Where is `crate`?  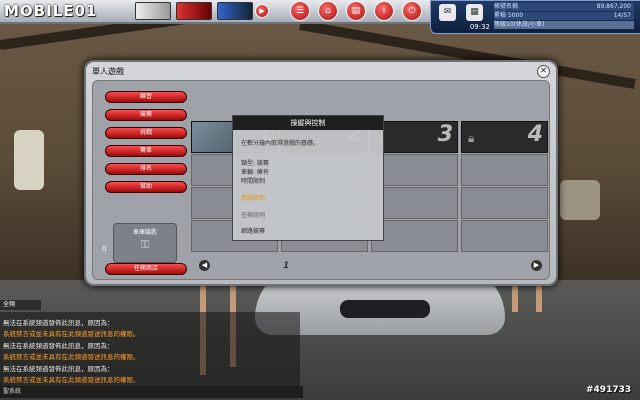 crate is located at coordinates (580, 200).